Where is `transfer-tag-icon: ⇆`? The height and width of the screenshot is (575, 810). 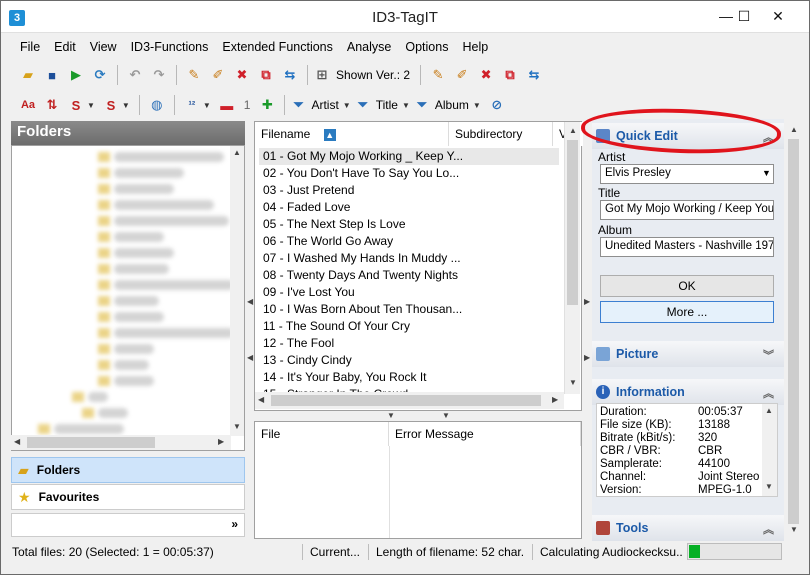
transfer-tag-icon: ⇆ is located at coordinates (290, 75).